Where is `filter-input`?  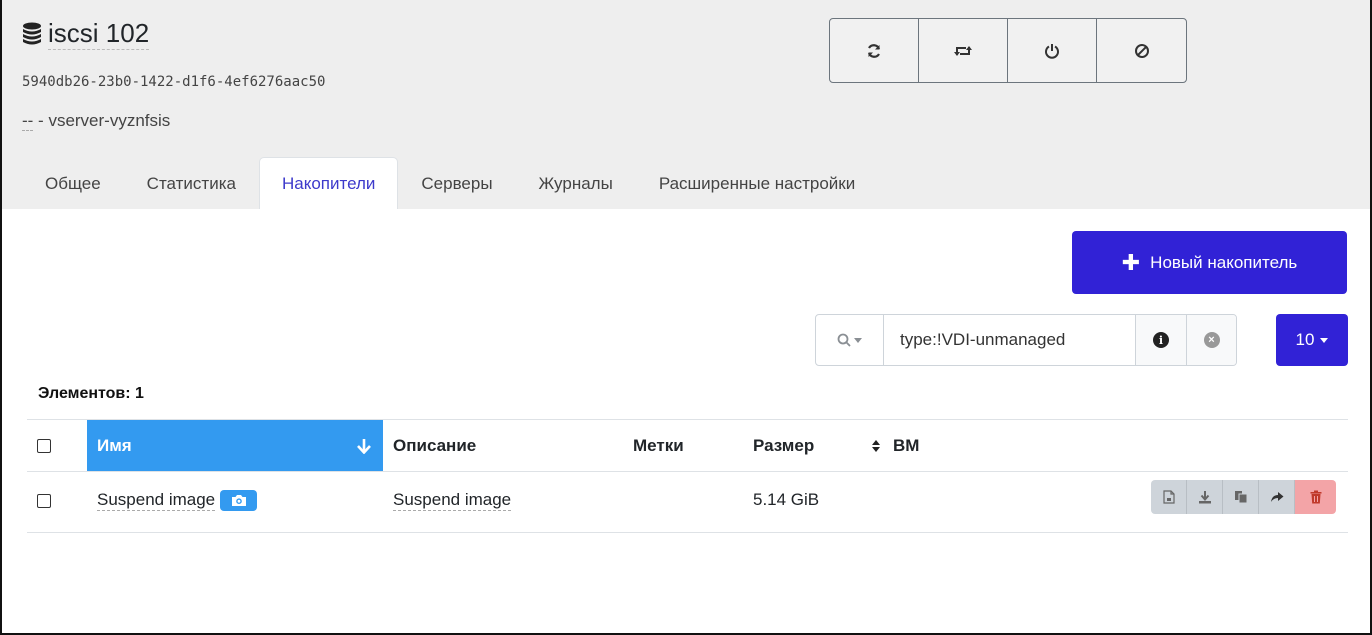
filter-input is located at coordinates (1010, 340).